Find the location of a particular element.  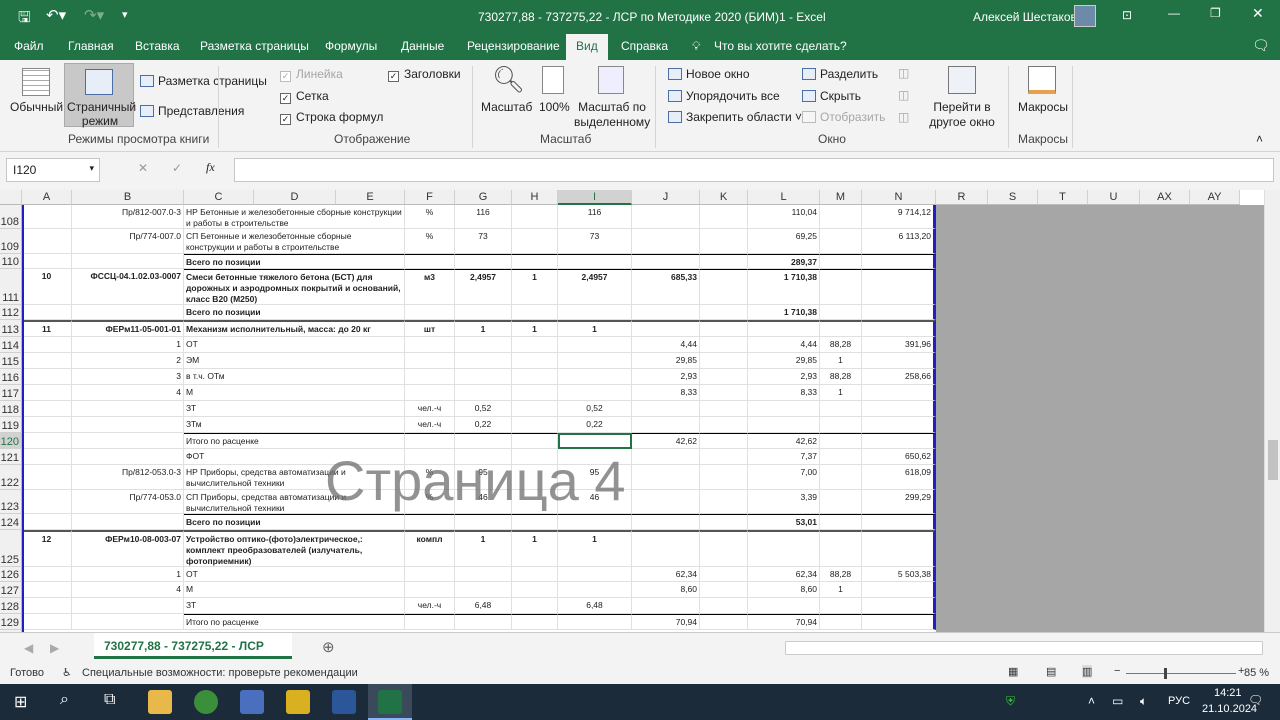

cell-G108: 116 is located at coordinates (483, 217).